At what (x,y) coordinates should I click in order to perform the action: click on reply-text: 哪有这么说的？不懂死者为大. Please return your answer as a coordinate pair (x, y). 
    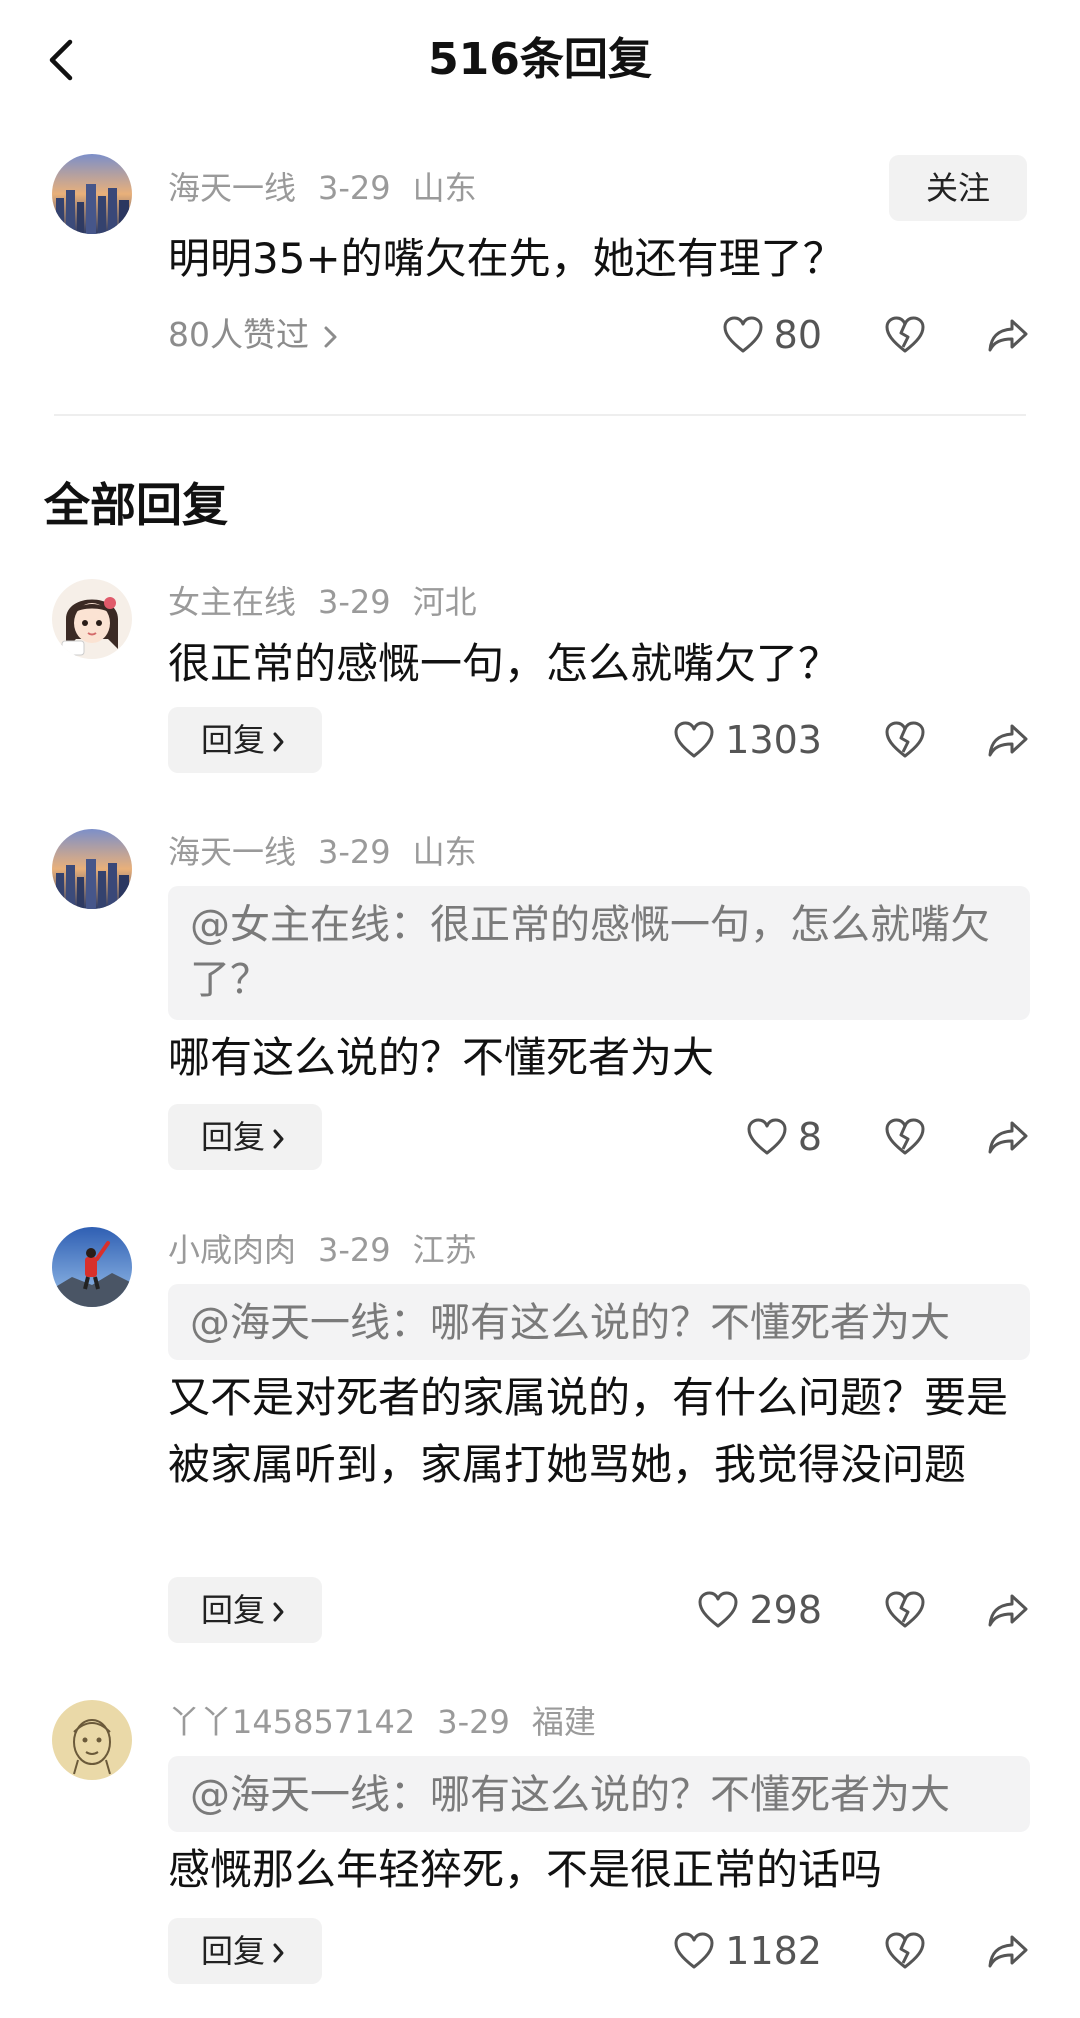
    Looking at the image, I should click on (441, 1057).